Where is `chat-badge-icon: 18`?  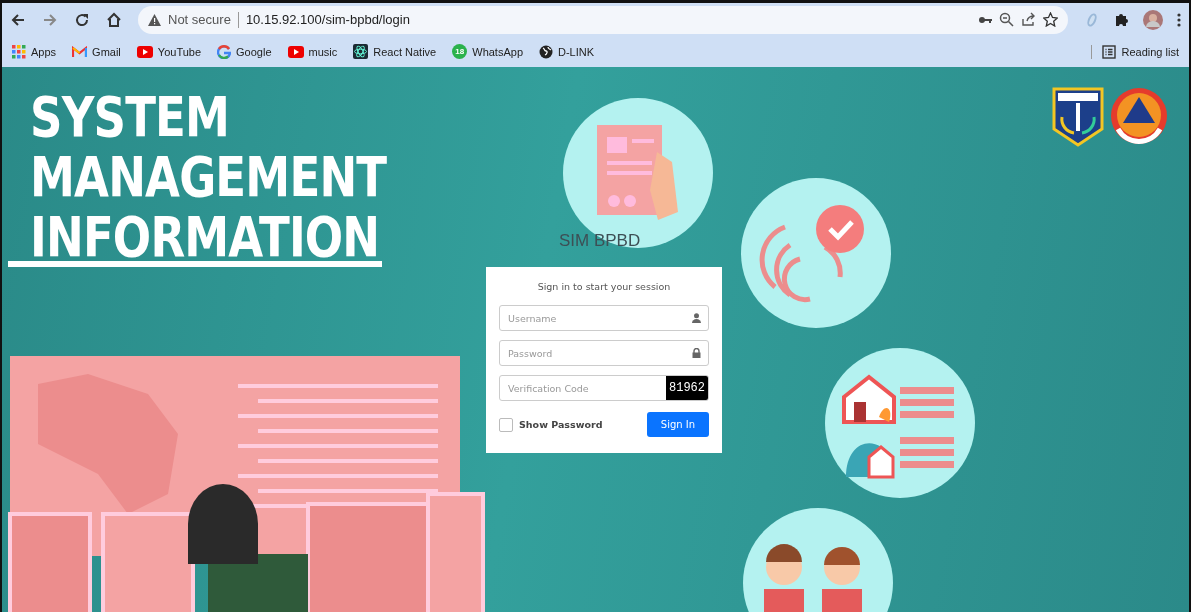 chat-badge-icon: 18 is located at coordinates (460, 51).